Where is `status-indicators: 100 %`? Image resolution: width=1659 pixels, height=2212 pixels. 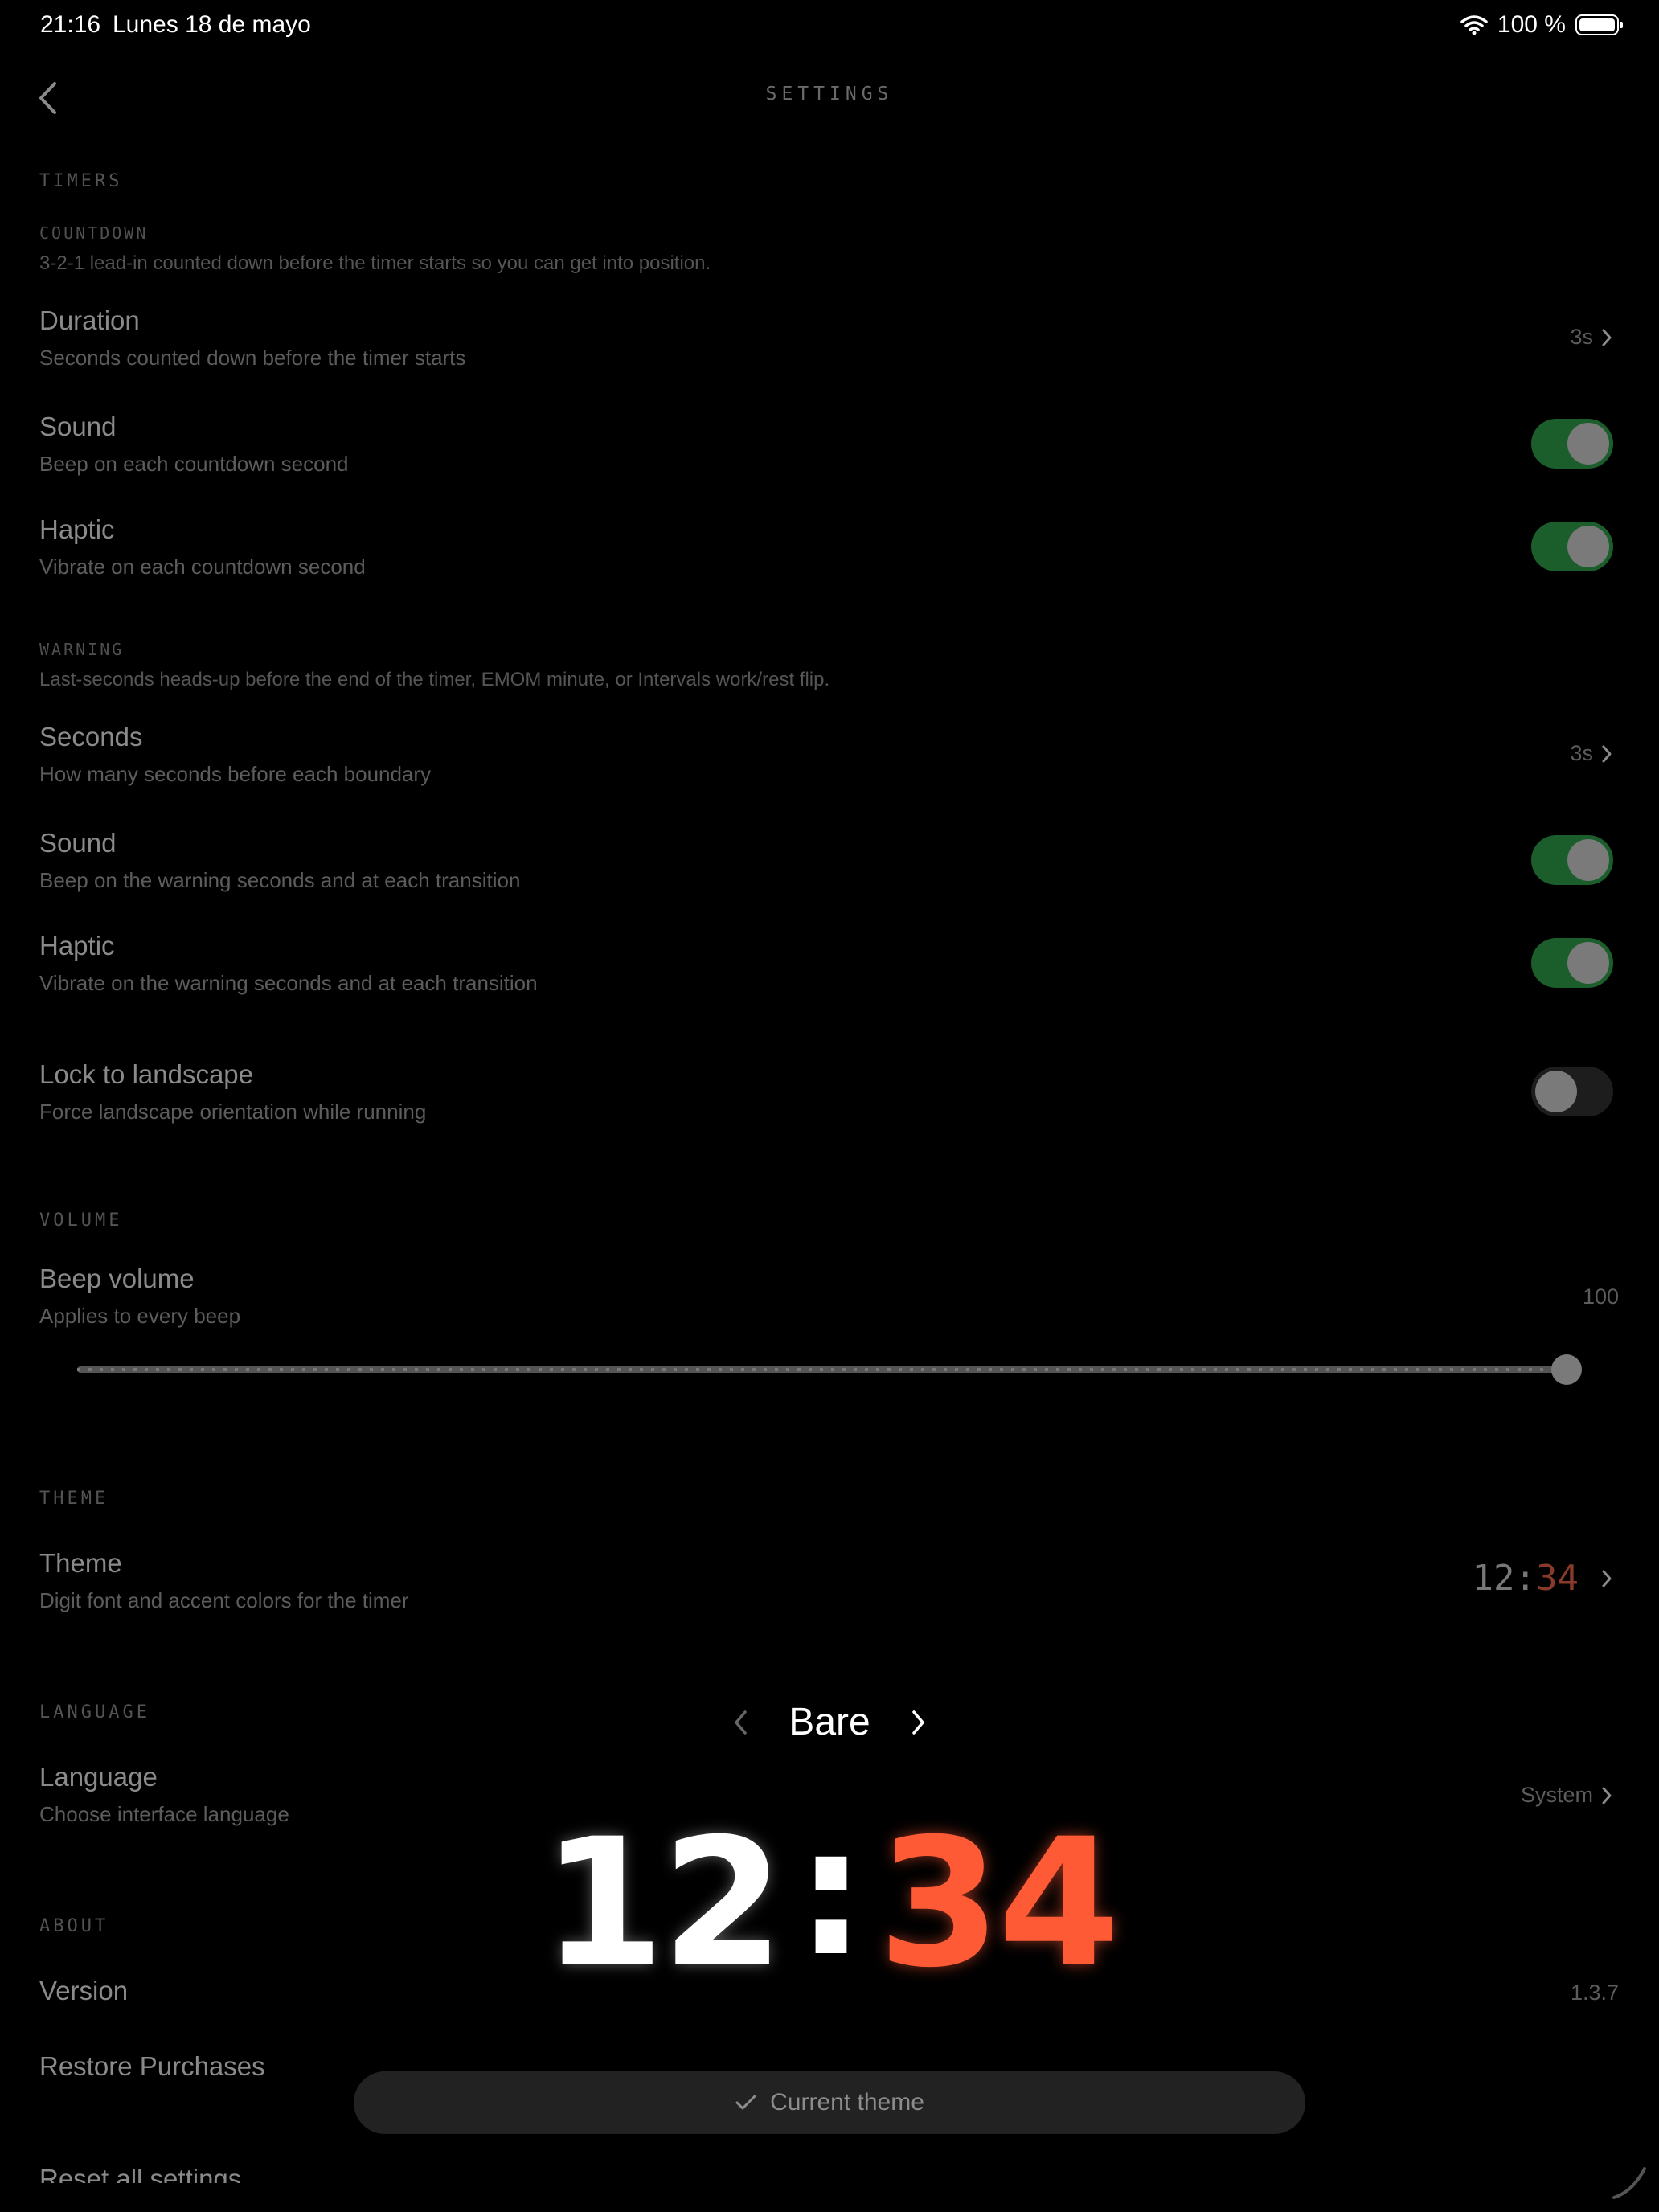 status-indicators: 100 % is located at coordinates (1541, 25).